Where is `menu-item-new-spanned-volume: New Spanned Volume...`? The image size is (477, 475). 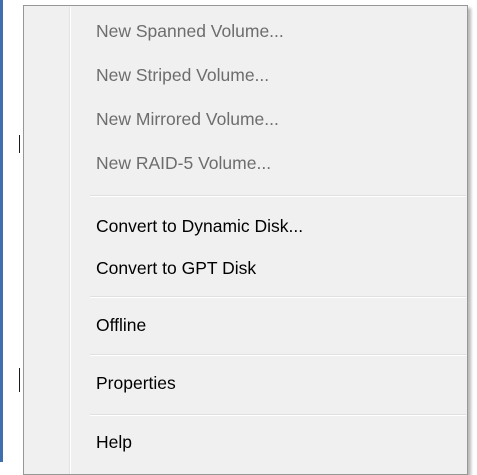 menu-item-new-spanned-volume: New Spanned Volume... is located at coordinates (245, 31).